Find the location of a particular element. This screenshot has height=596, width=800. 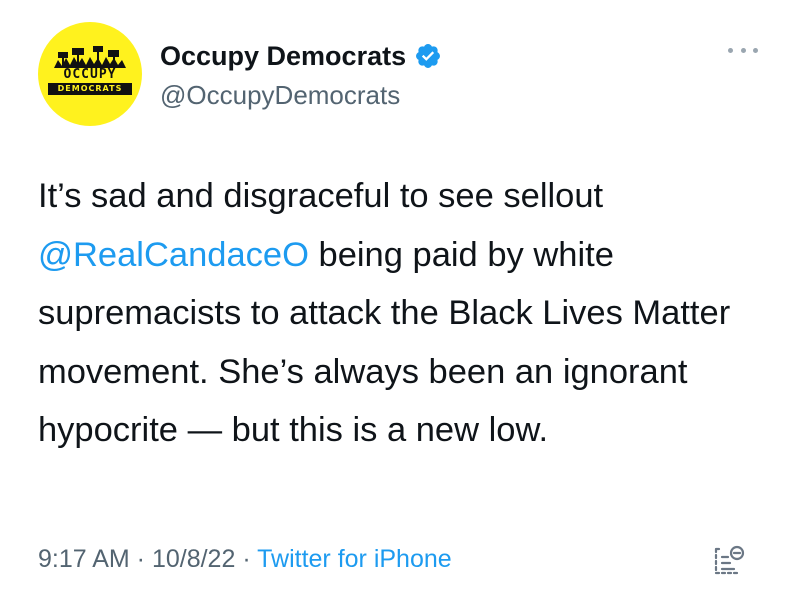

verified-badge-icon is located at coordinates (428, 56).